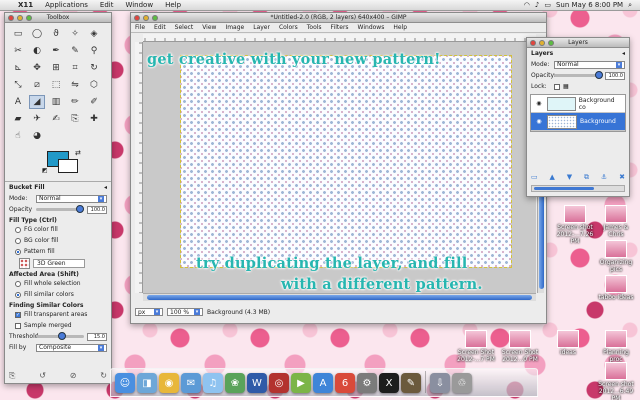 This screenshot has width=640, height=400. I want to click on text-icon: A, so click(18, 102).